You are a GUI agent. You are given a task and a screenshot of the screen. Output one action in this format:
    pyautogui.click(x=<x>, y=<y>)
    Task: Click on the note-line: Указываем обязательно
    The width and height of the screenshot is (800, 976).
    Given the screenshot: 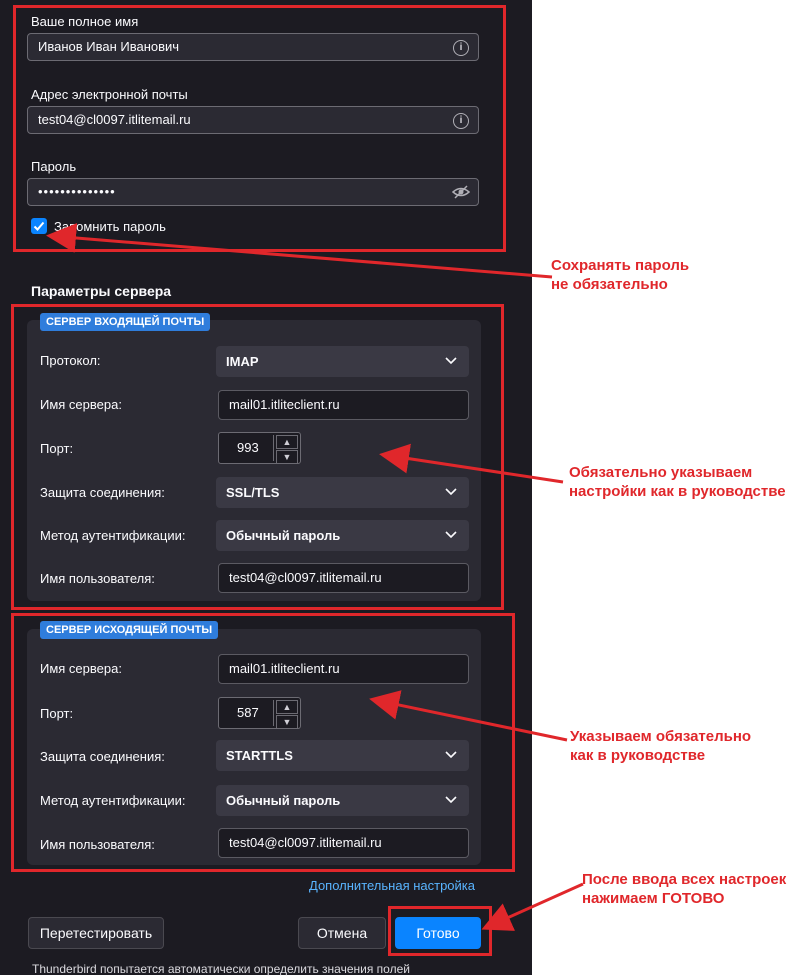 What is the action you would take?
    pyautogui.click(x=661, y=736)
    